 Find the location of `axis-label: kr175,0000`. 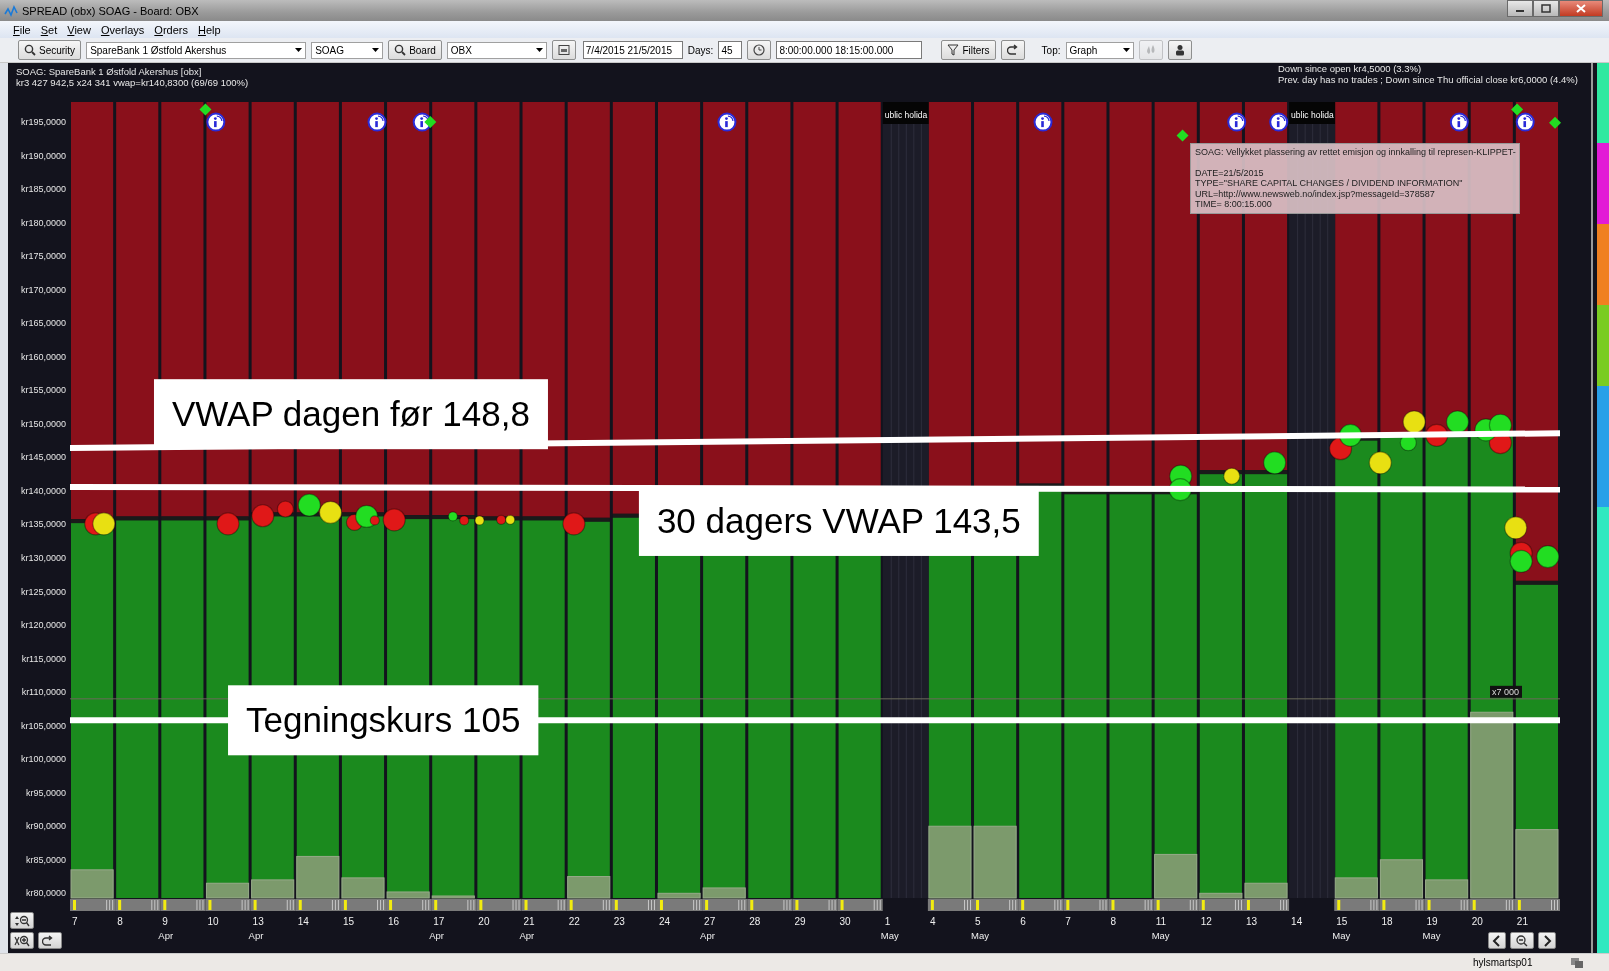

axis-label: kr175,0000 is located at coordinates (43, 256).